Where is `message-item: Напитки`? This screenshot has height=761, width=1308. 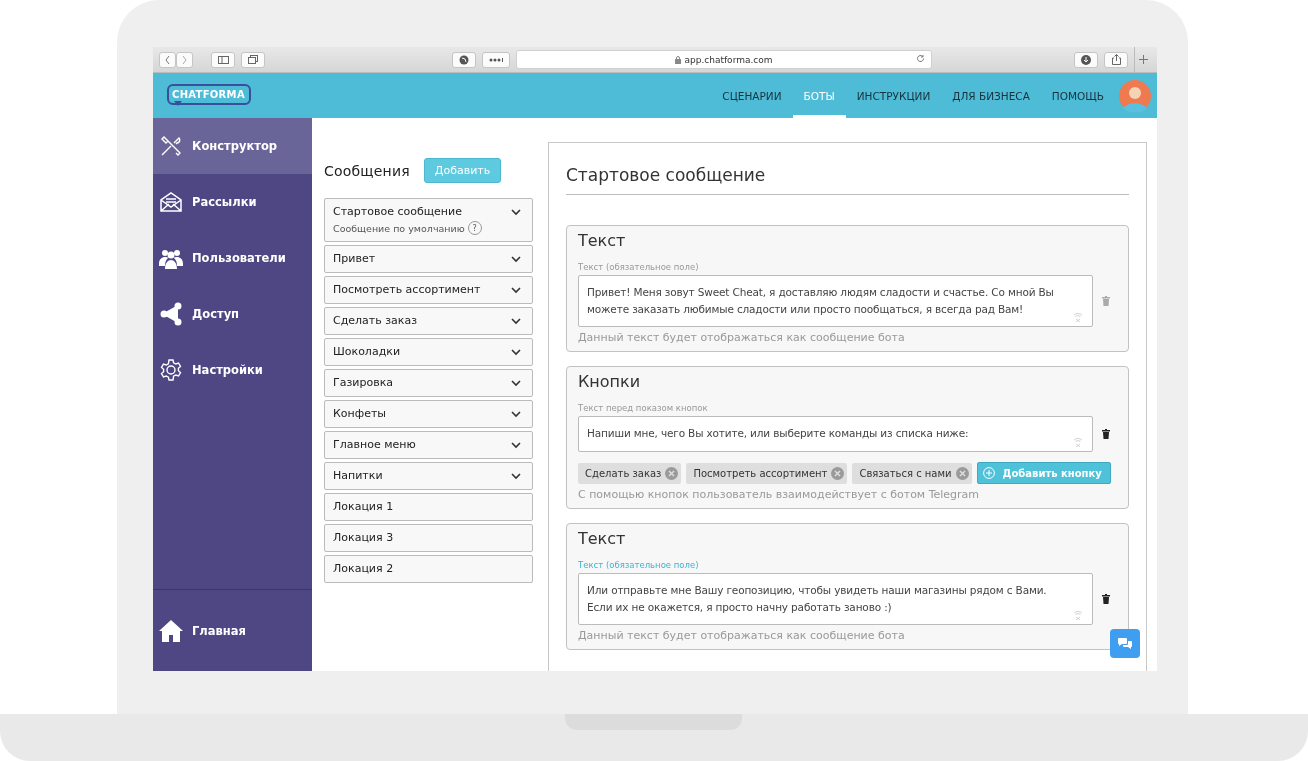
message-item: Напитки is located at coordinates (428, 476).